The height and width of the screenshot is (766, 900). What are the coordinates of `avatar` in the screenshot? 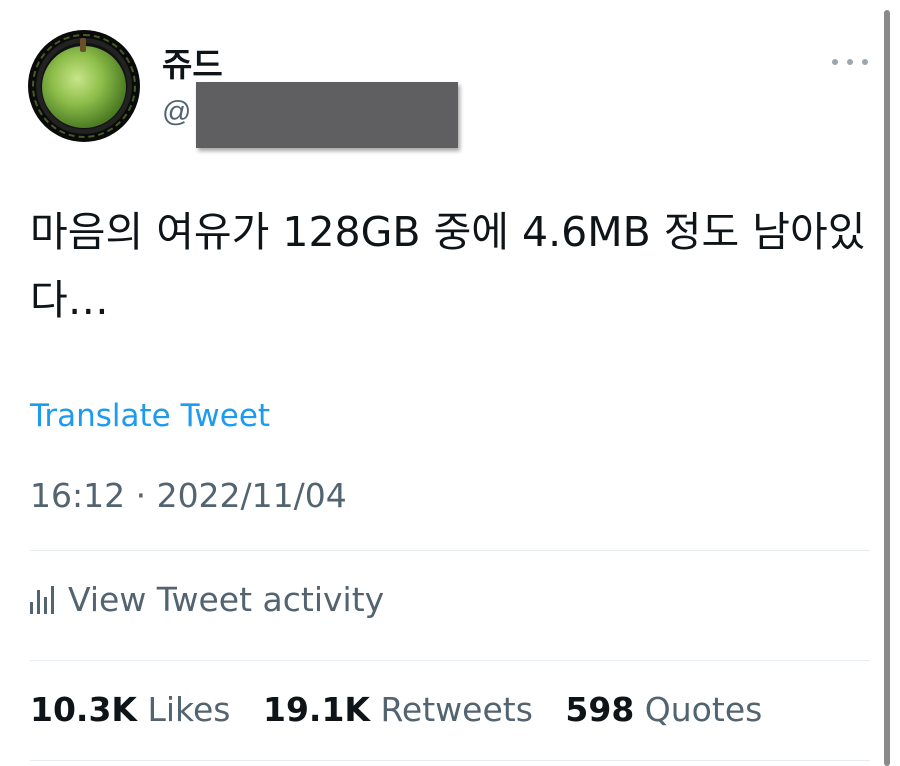 It's located at (84, 86).